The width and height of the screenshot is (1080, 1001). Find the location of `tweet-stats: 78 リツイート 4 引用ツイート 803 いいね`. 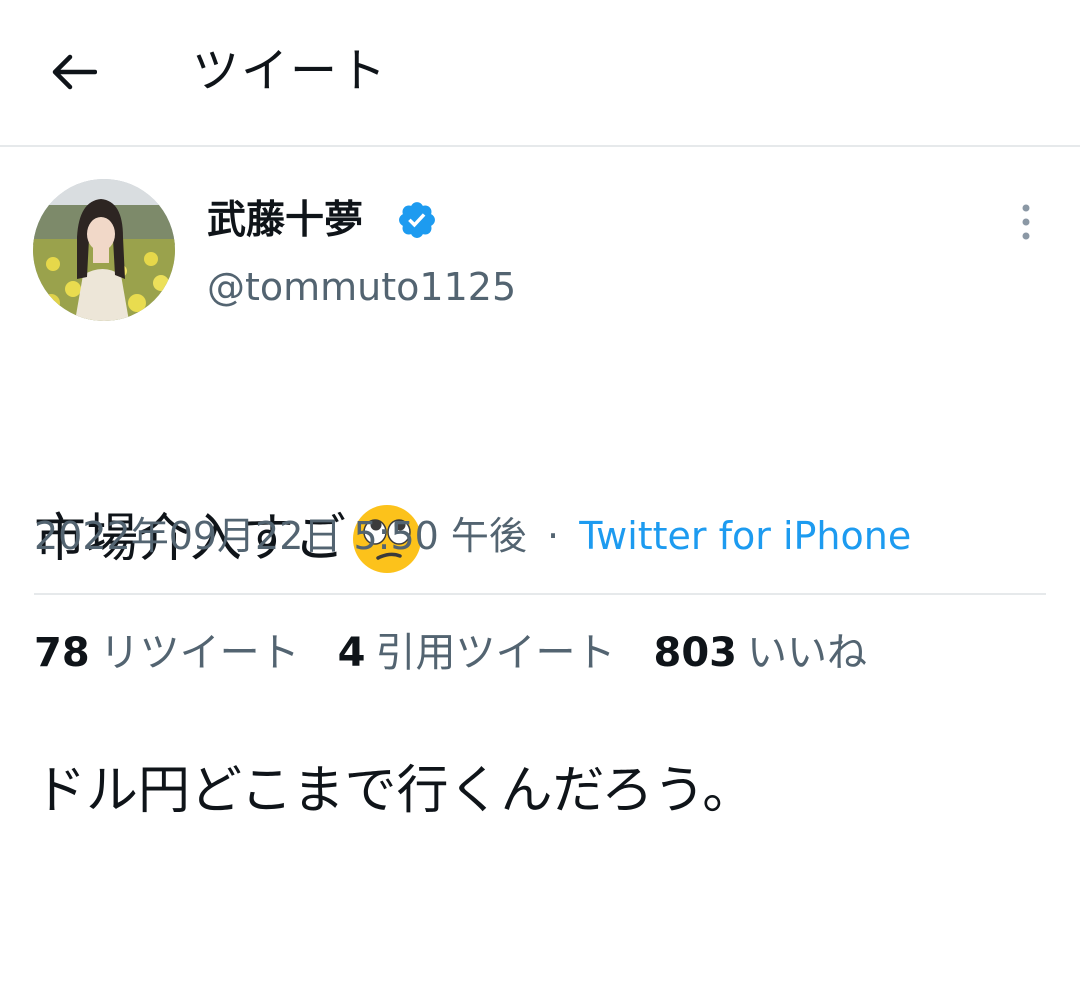

tweet-stats: 78 リツイート 4 引用ツイート 803 いいね is located at coordinates (469, 653).